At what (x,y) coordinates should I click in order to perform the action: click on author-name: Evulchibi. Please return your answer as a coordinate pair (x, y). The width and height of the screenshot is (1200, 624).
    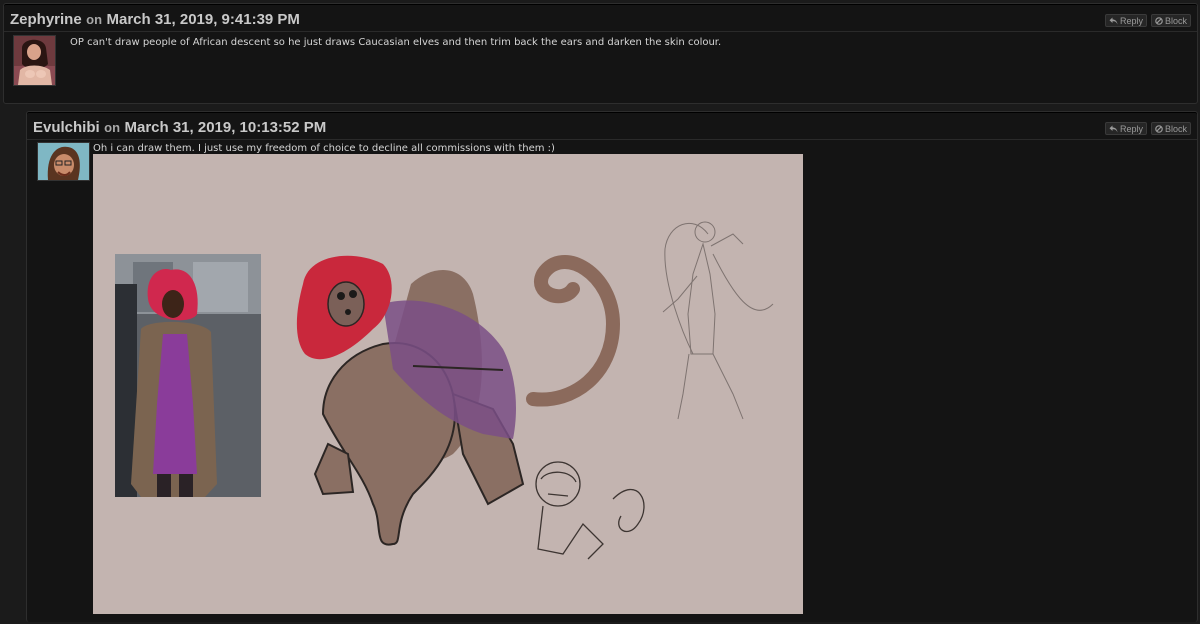
    Looking at the image, I should click on (66, 127).